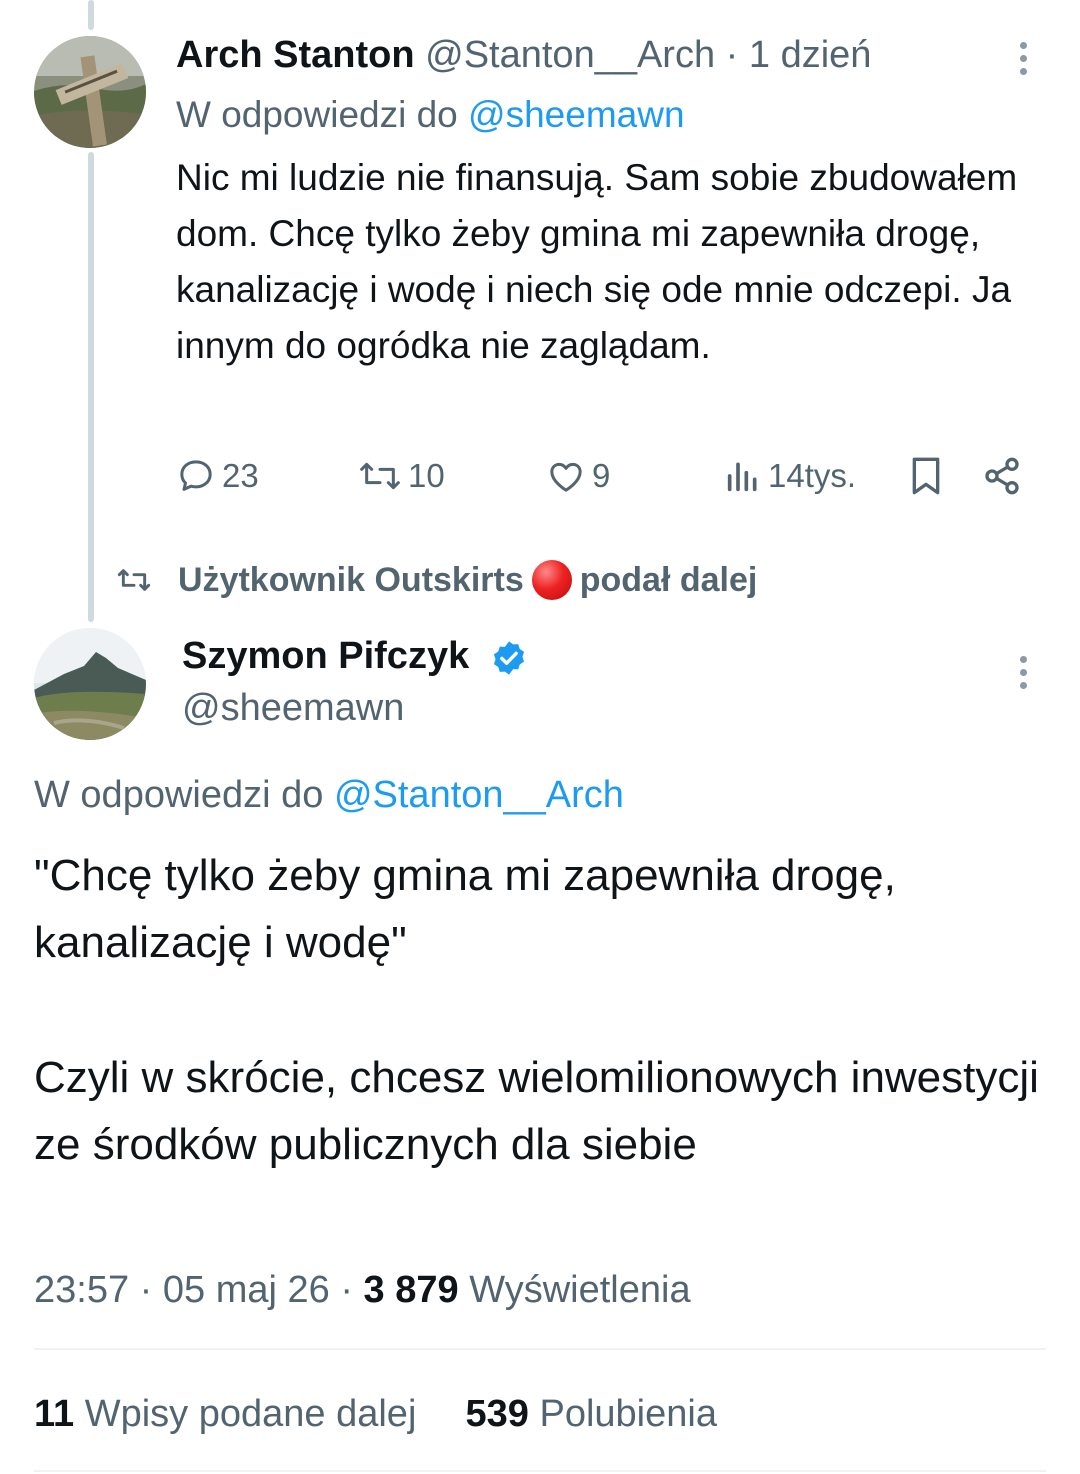 Image resolution: width=1080 pixels, height=1474 pixels. Describe the element at coordinates (91, 15) in the screenshot. I see `thread-line-top` at that location.